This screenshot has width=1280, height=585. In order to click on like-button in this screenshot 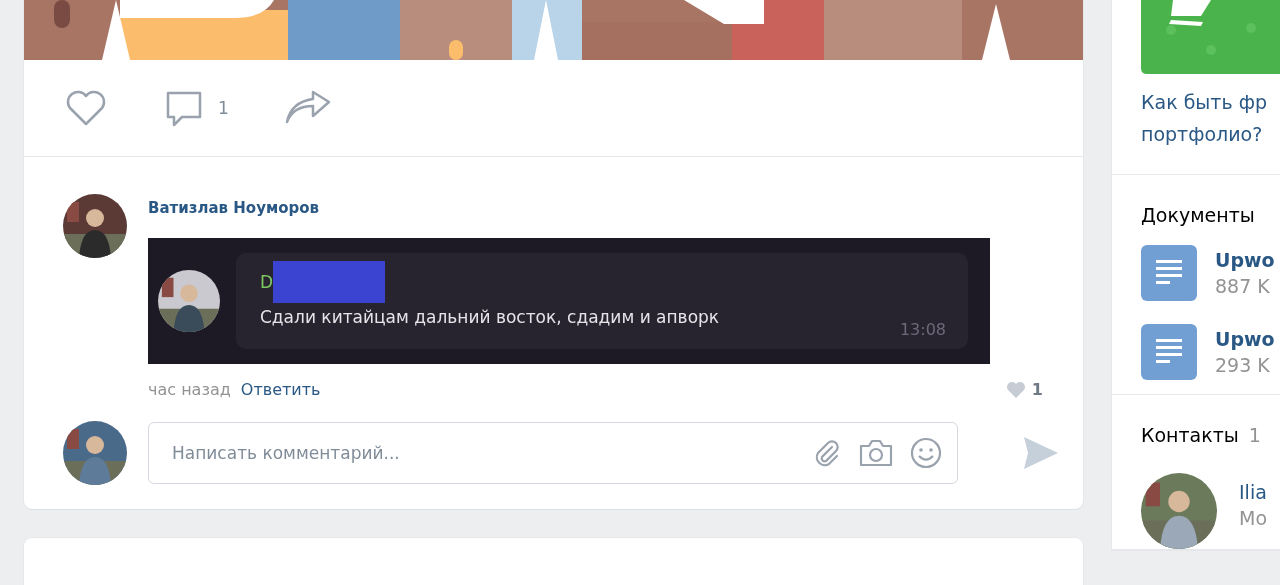, I will do `click(86, 108)`.